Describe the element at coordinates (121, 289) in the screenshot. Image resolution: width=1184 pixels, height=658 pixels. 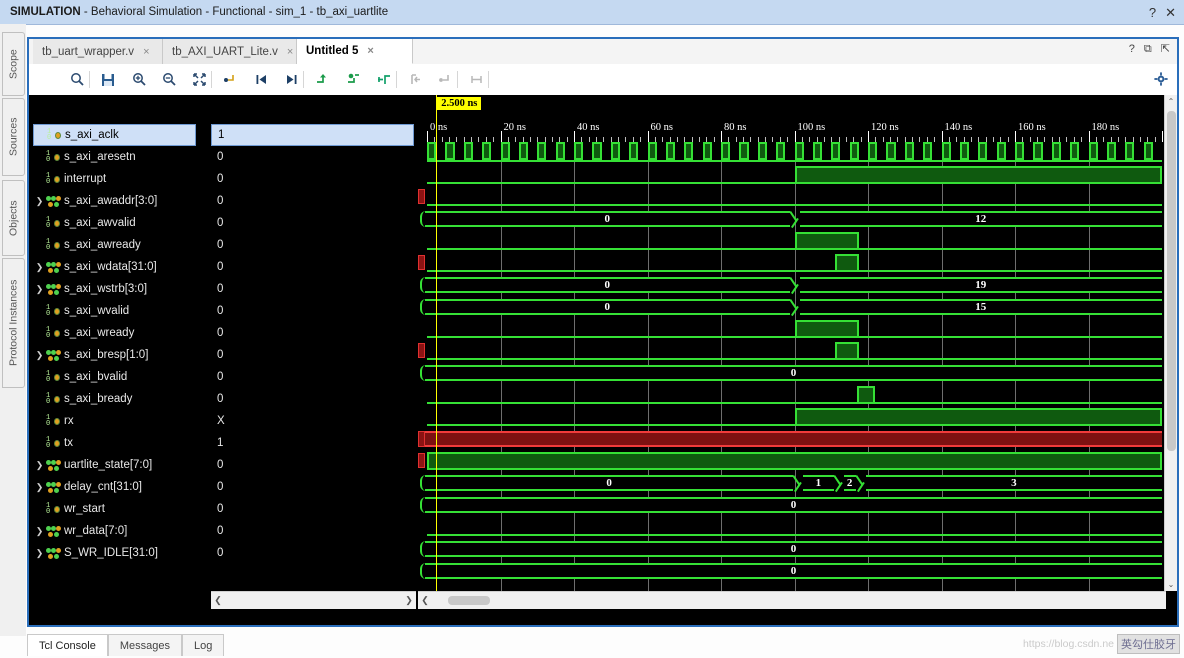
I see `signal-row: ❯ s_axi_wstrb[3:0]` at that location.